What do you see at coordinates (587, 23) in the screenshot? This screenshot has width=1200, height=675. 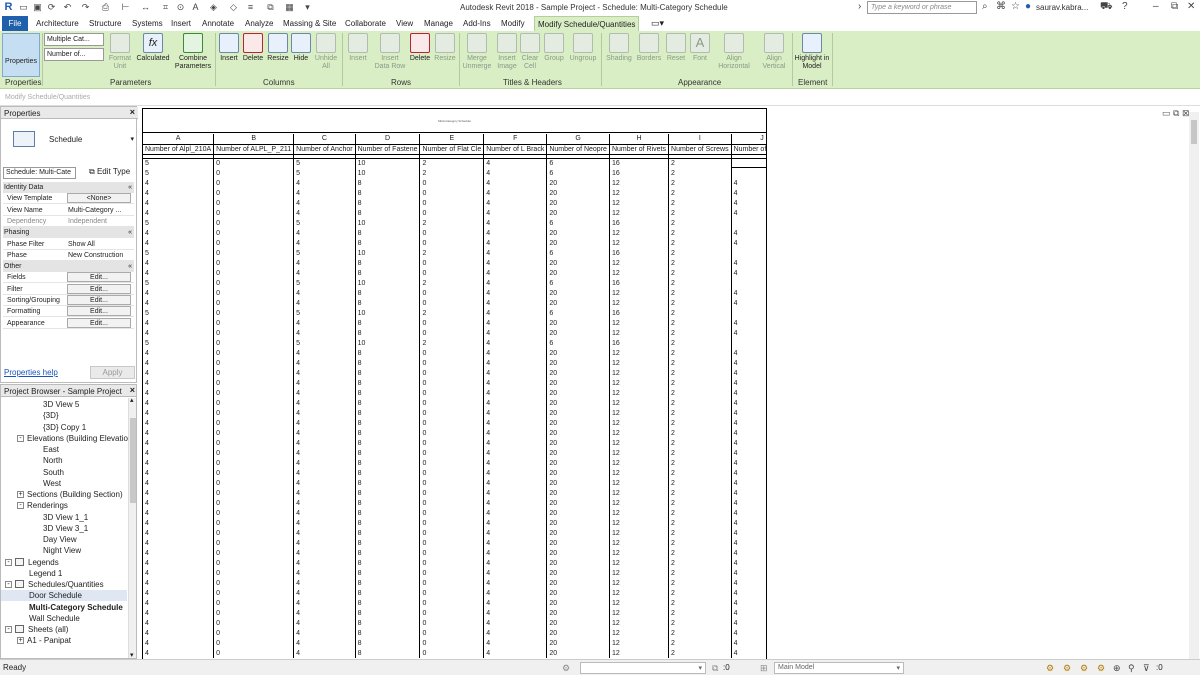 I see `tab-modify-schedule: Modify Schedule/Quantities` at bounding box center [587, 23].